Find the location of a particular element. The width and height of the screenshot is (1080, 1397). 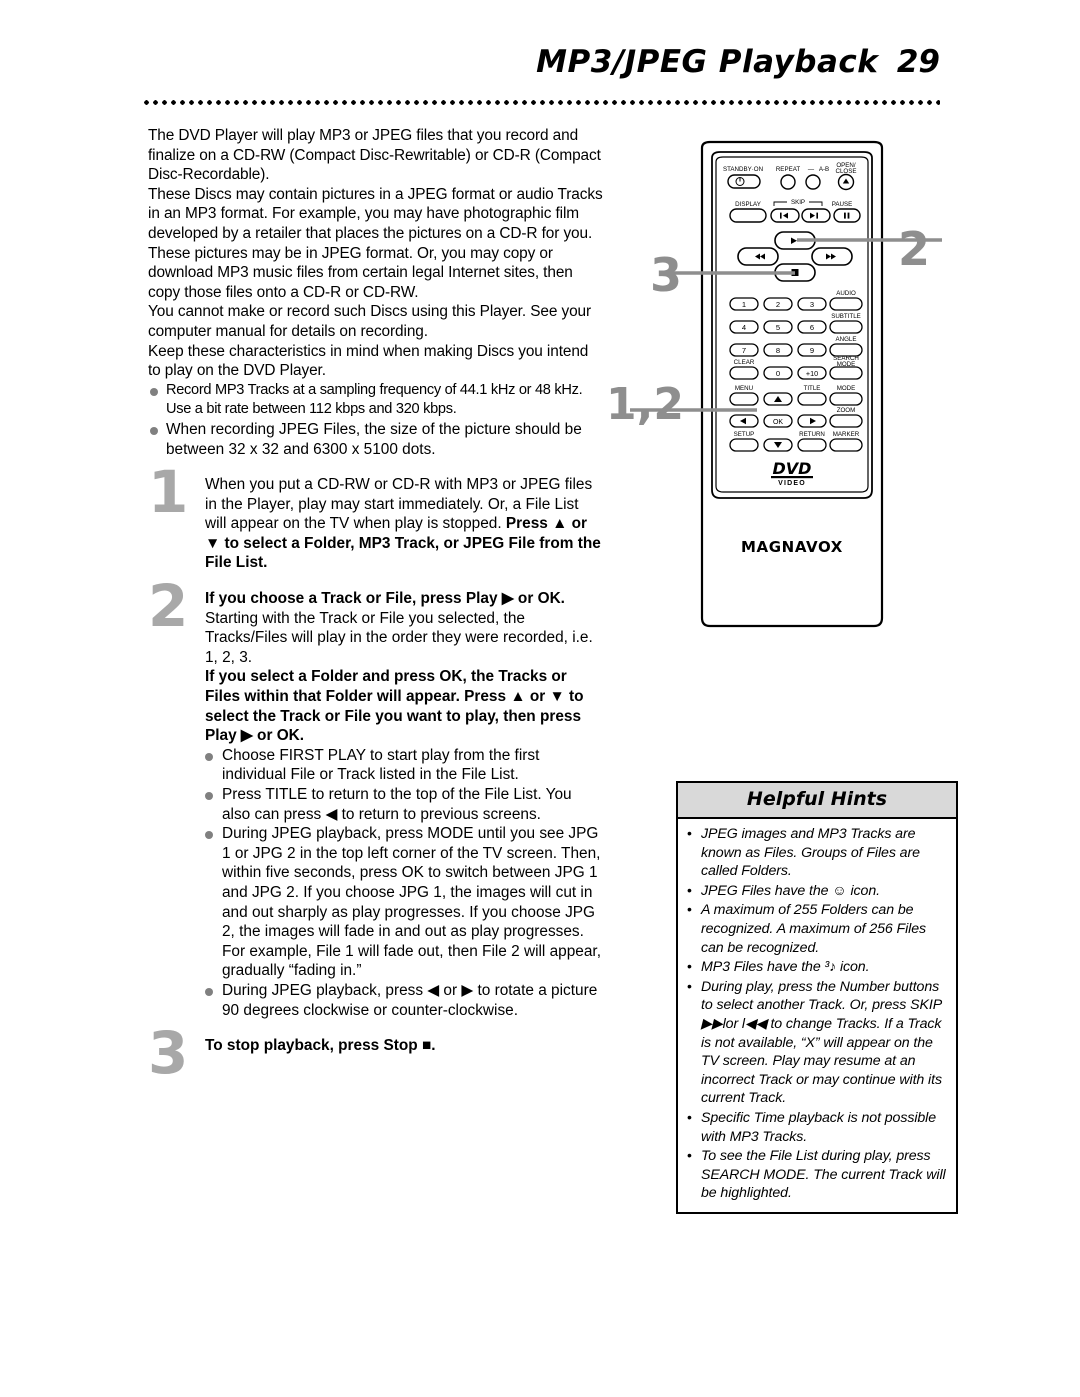

label-title: TITLE is located at coordinates (812, 388).